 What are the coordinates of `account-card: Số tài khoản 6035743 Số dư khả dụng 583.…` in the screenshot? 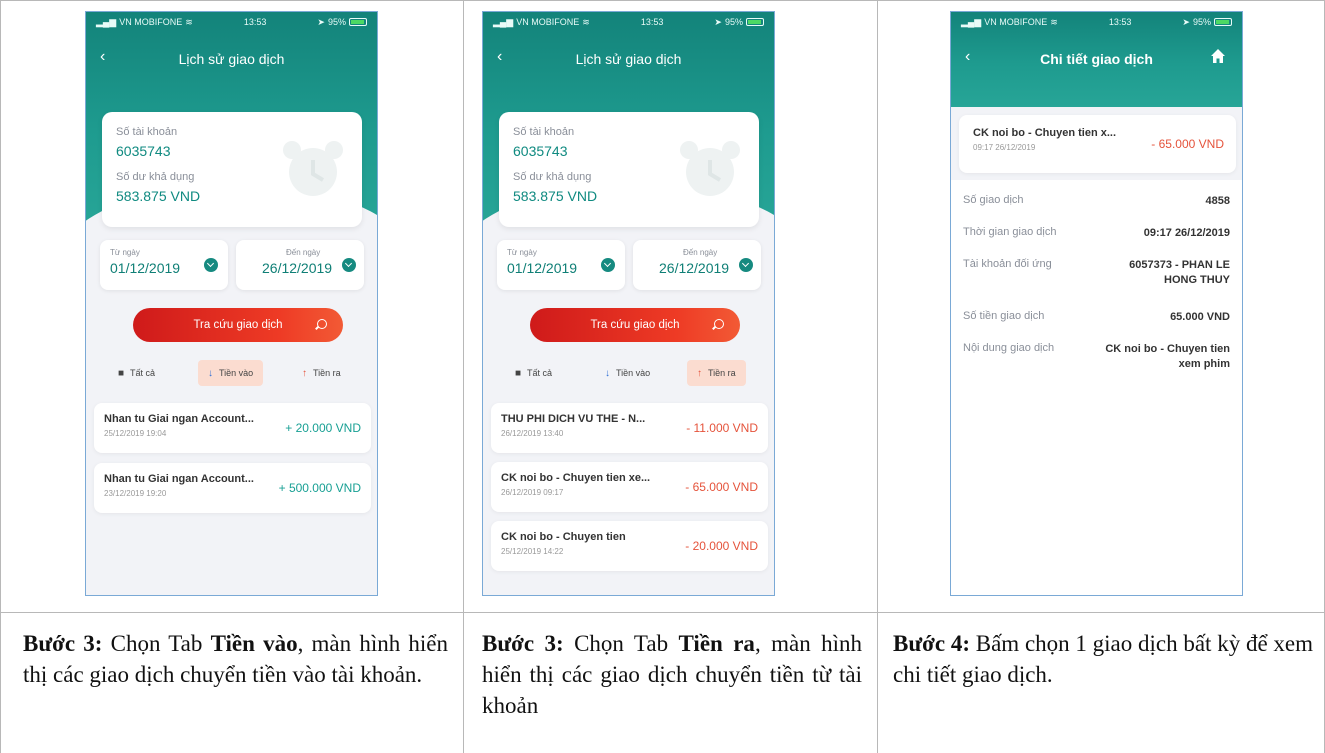 It's located at (232, 169).